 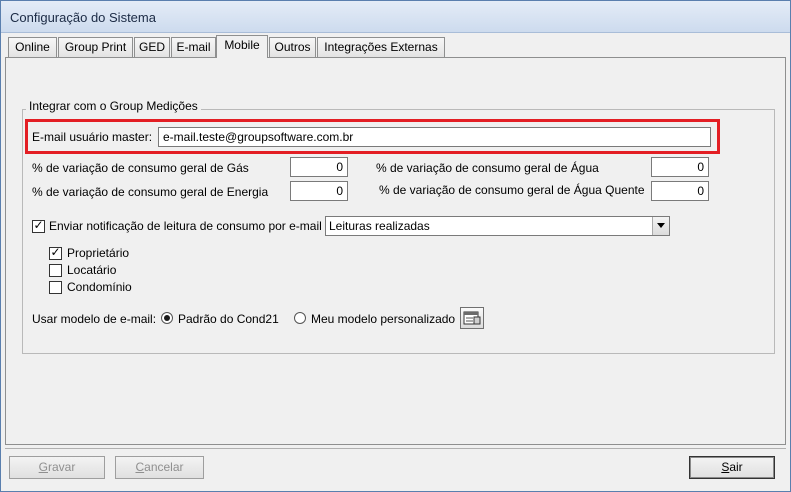 What do you see at coordinates (660, 226) in the screenshot?
I see `dropdown-arrow-icon` at bounding box center [660, 226].